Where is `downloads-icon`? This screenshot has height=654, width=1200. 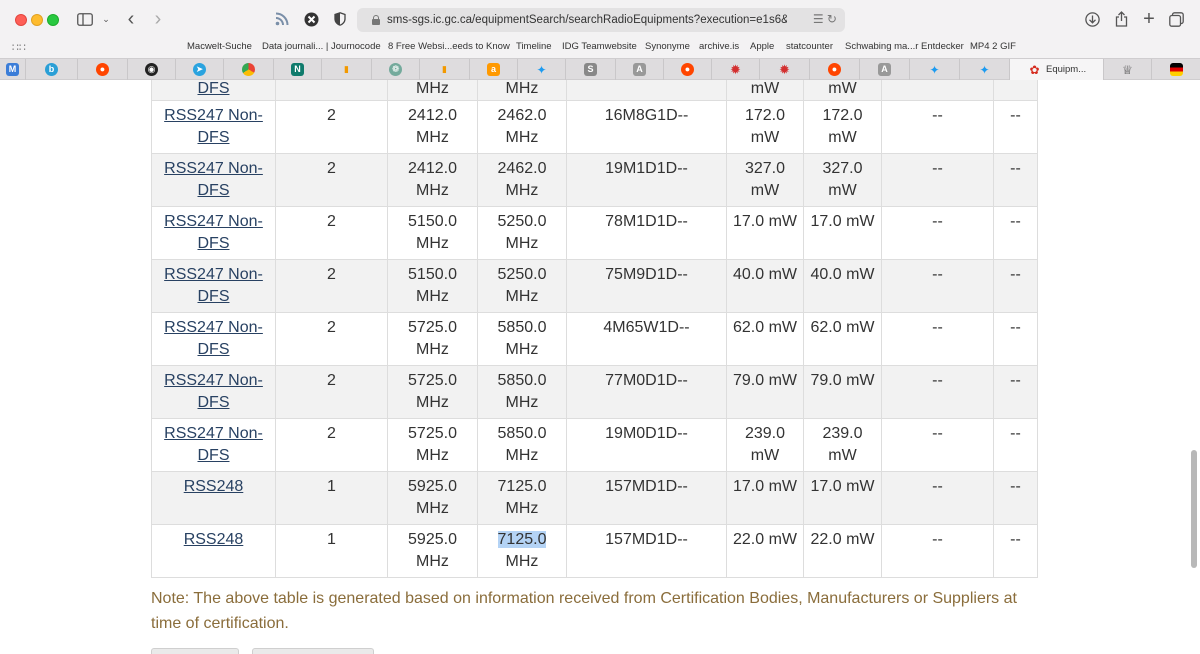
downloads-icon is located at coordinates (1092, 19).